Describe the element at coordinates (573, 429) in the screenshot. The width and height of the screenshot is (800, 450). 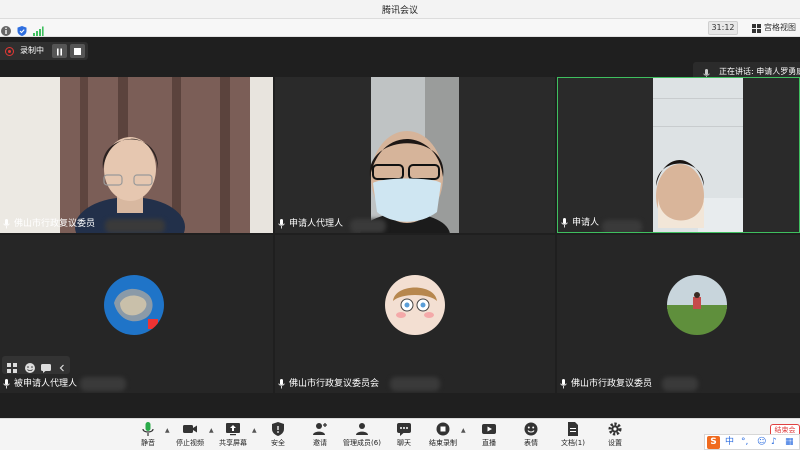
I see `document-icon` at that location.